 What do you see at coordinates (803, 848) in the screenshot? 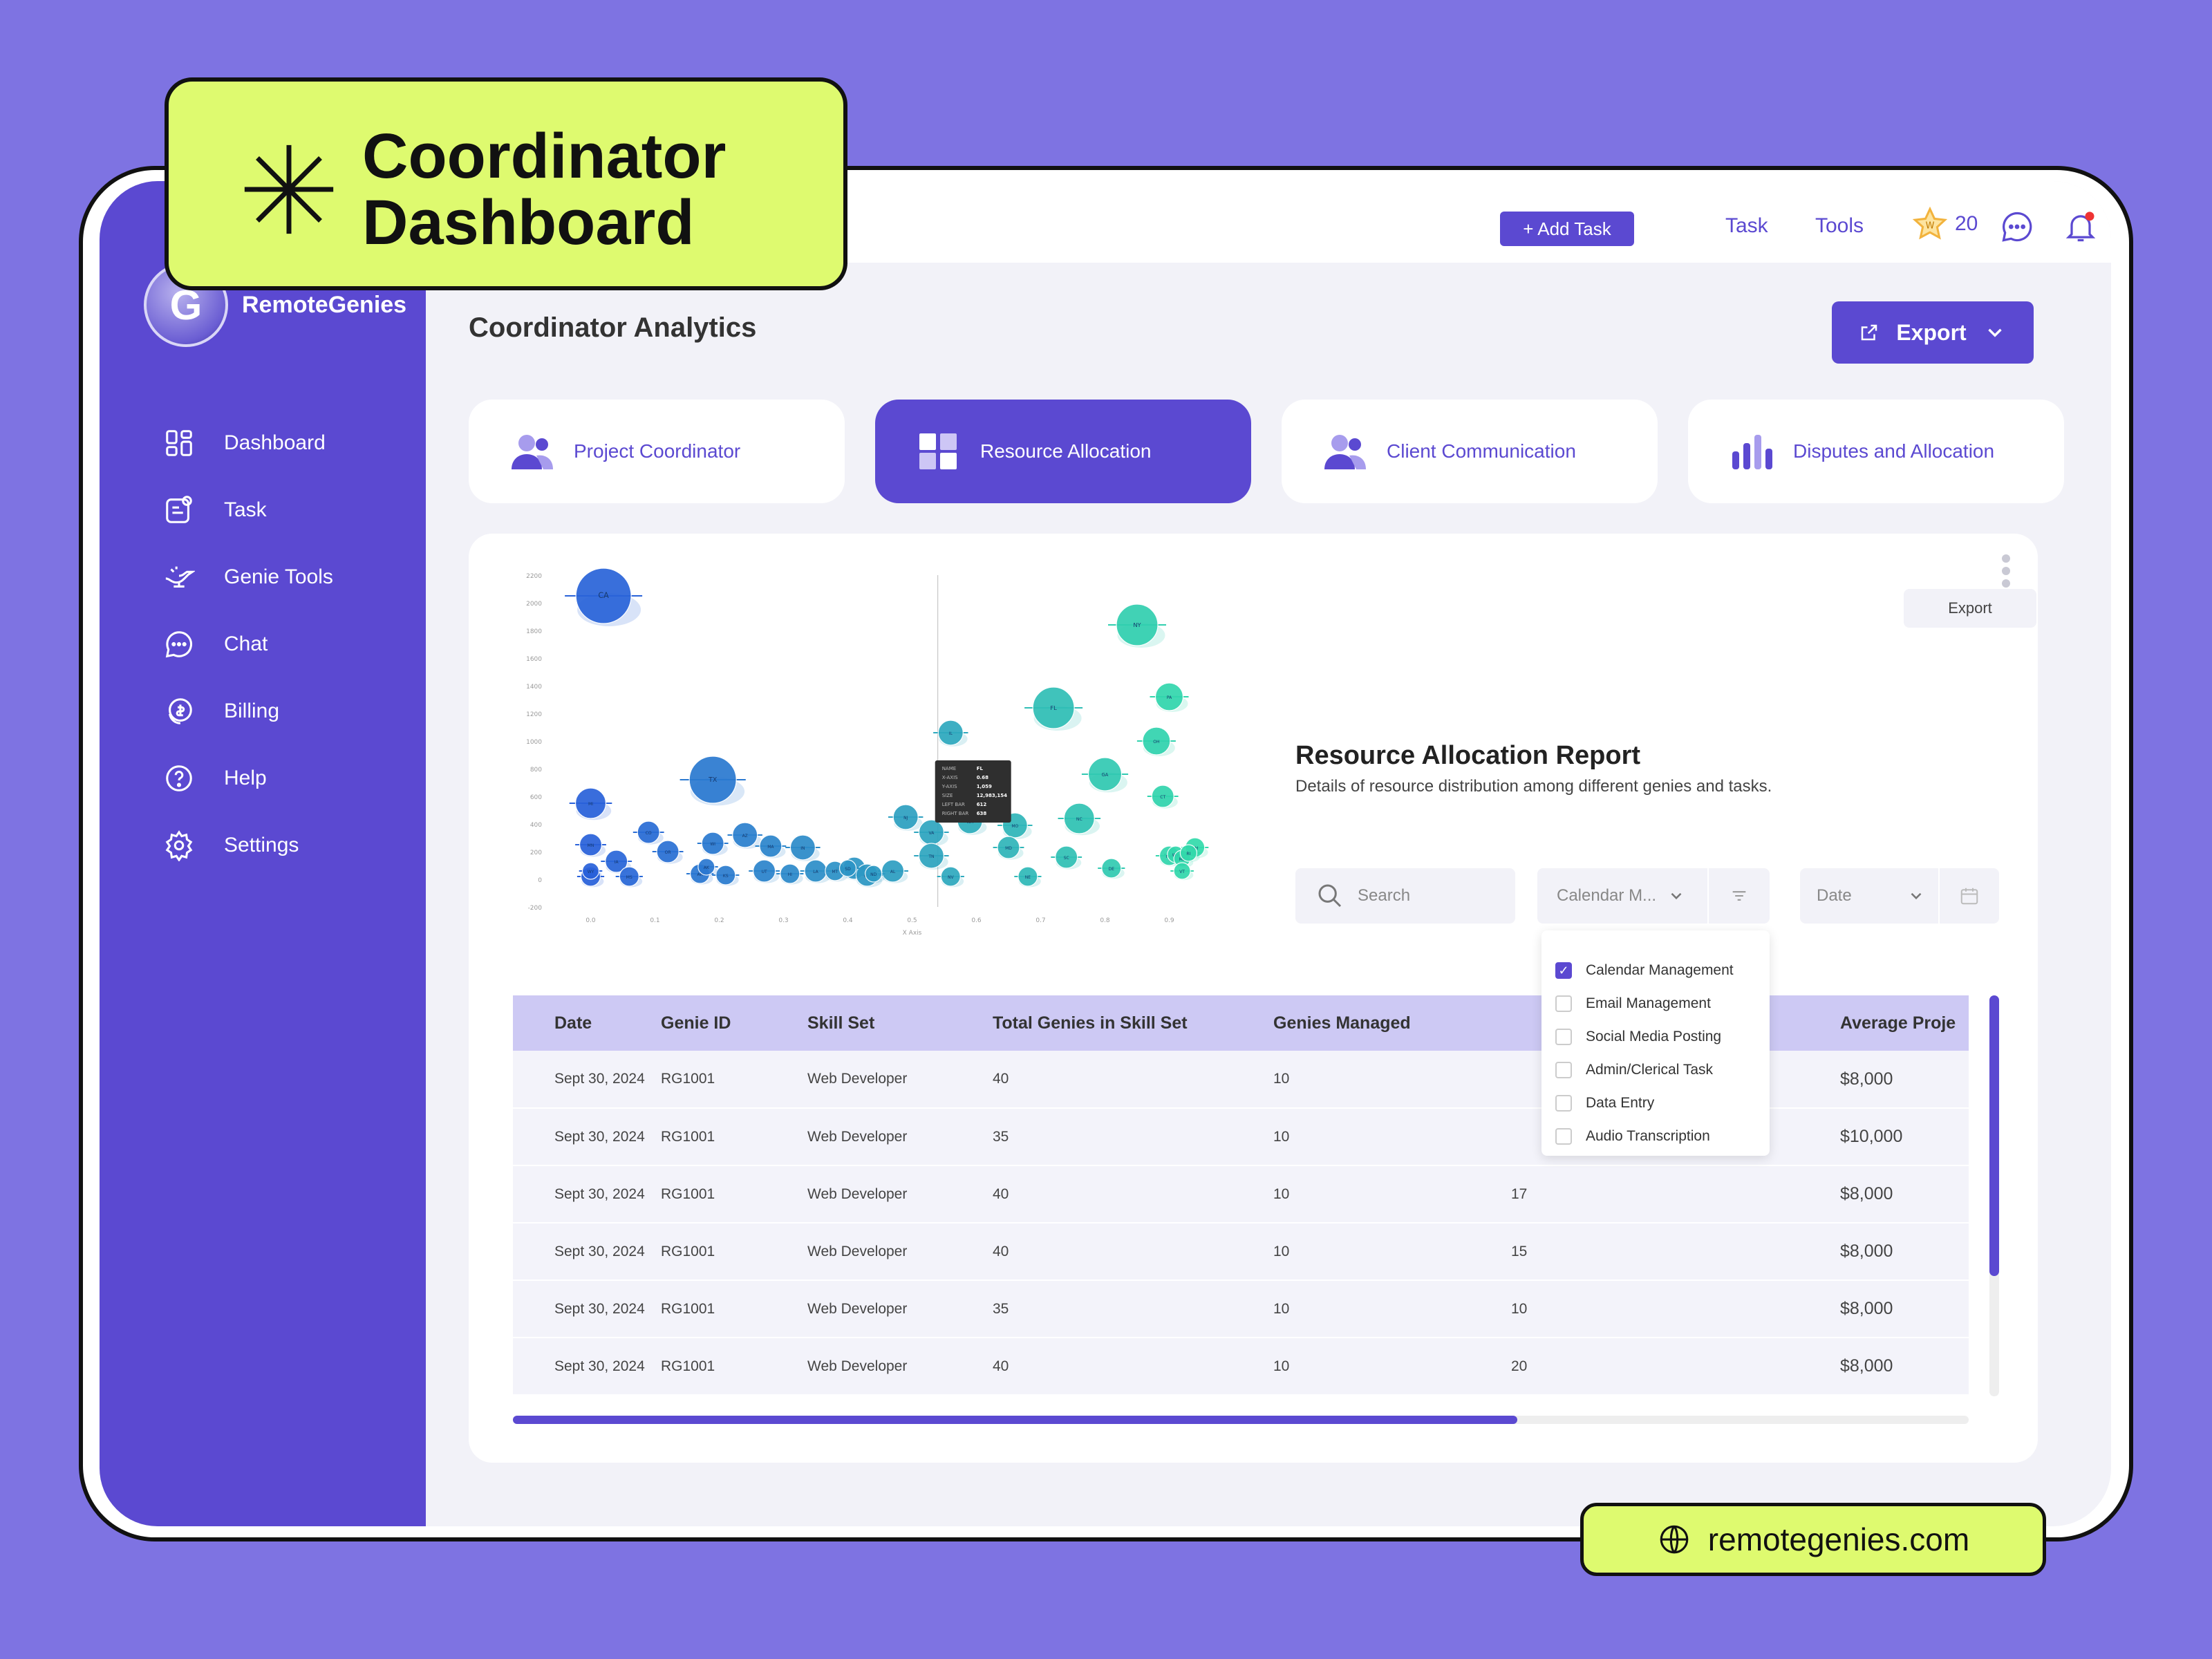
I see `bubble-label: IN` at bounding box center [803, 848].